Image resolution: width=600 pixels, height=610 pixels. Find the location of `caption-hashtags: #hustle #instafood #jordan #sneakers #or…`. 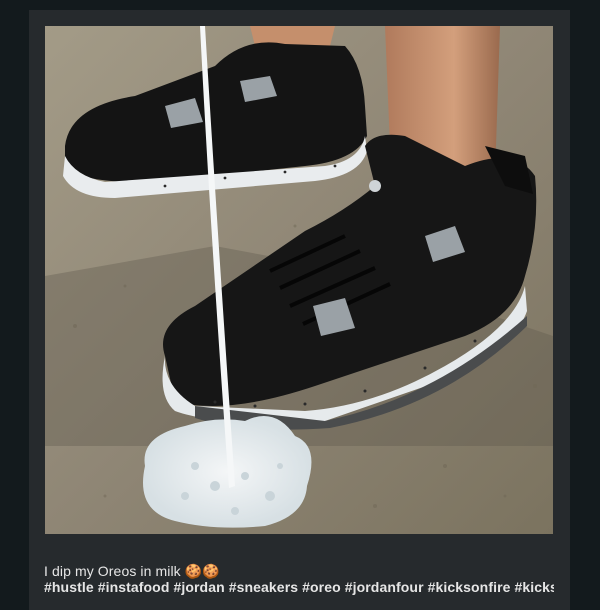

caption-hashtags: #hustle #instafood #jordan #sneakers #or… is located at coordinates (299, 587).